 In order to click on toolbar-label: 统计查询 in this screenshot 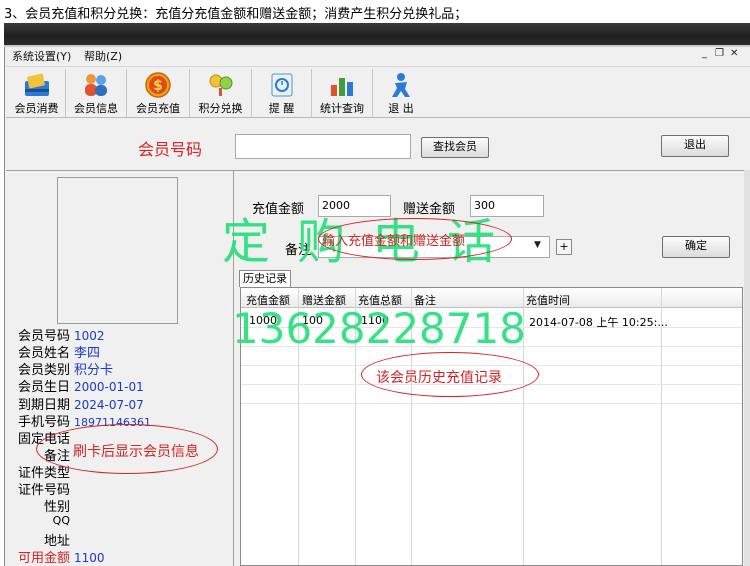, I will do `click(342, 108)`.